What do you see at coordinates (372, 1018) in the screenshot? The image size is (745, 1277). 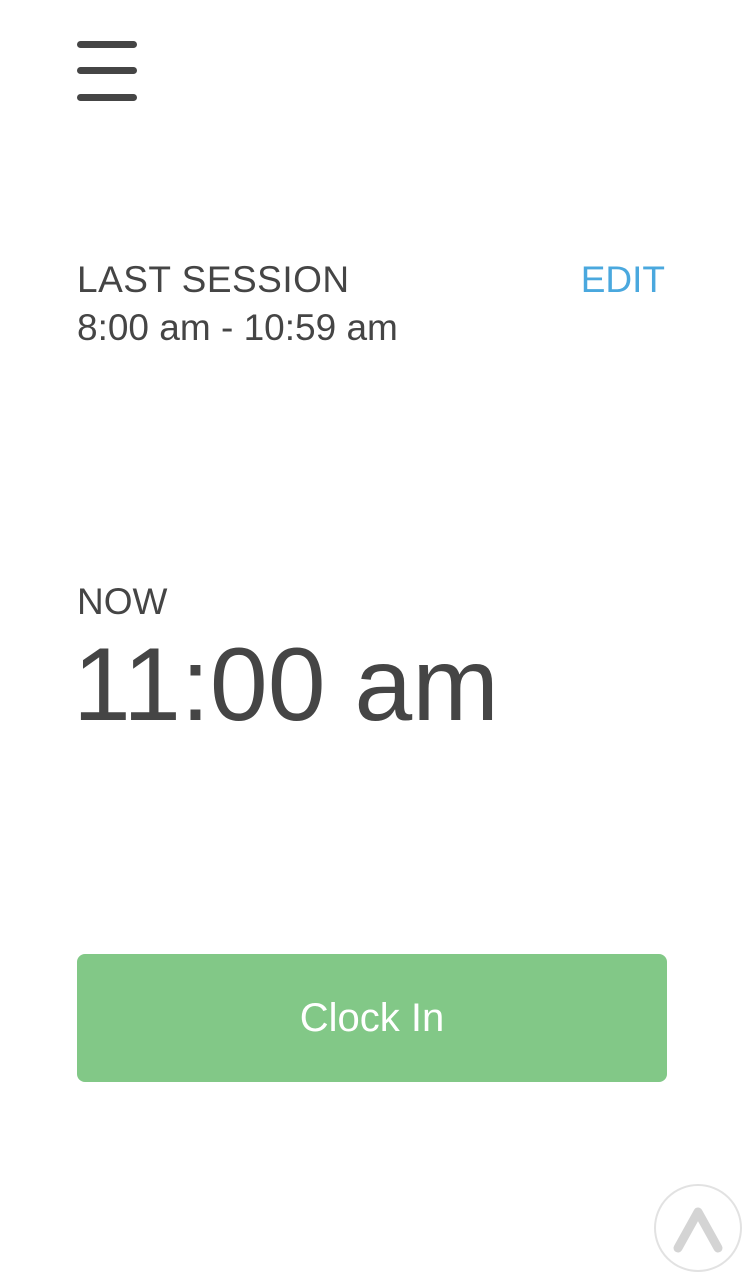 I see `clock-in-button: Clock In` at bounding box center [372, 1018].